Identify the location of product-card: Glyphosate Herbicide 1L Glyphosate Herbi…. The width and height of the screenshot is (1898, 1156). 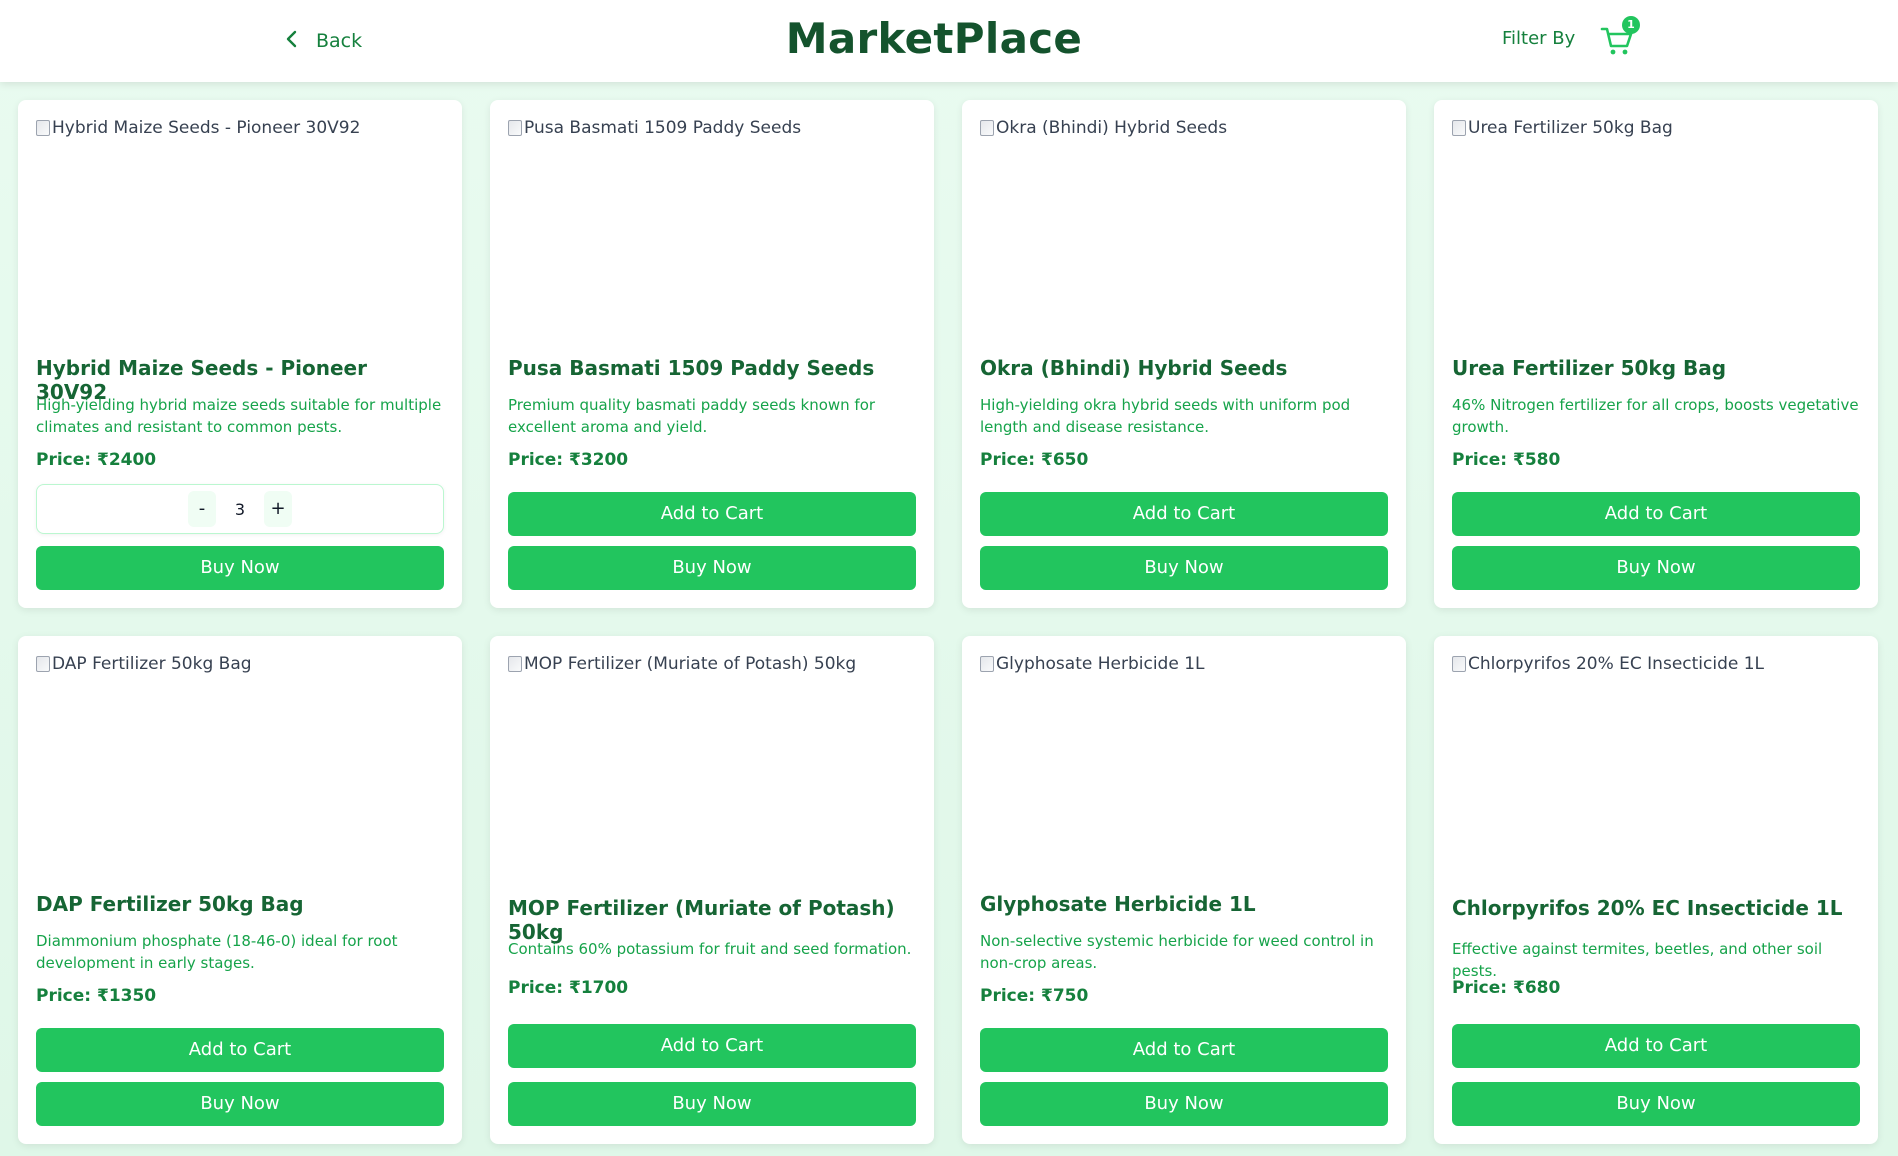
(1184, 890).